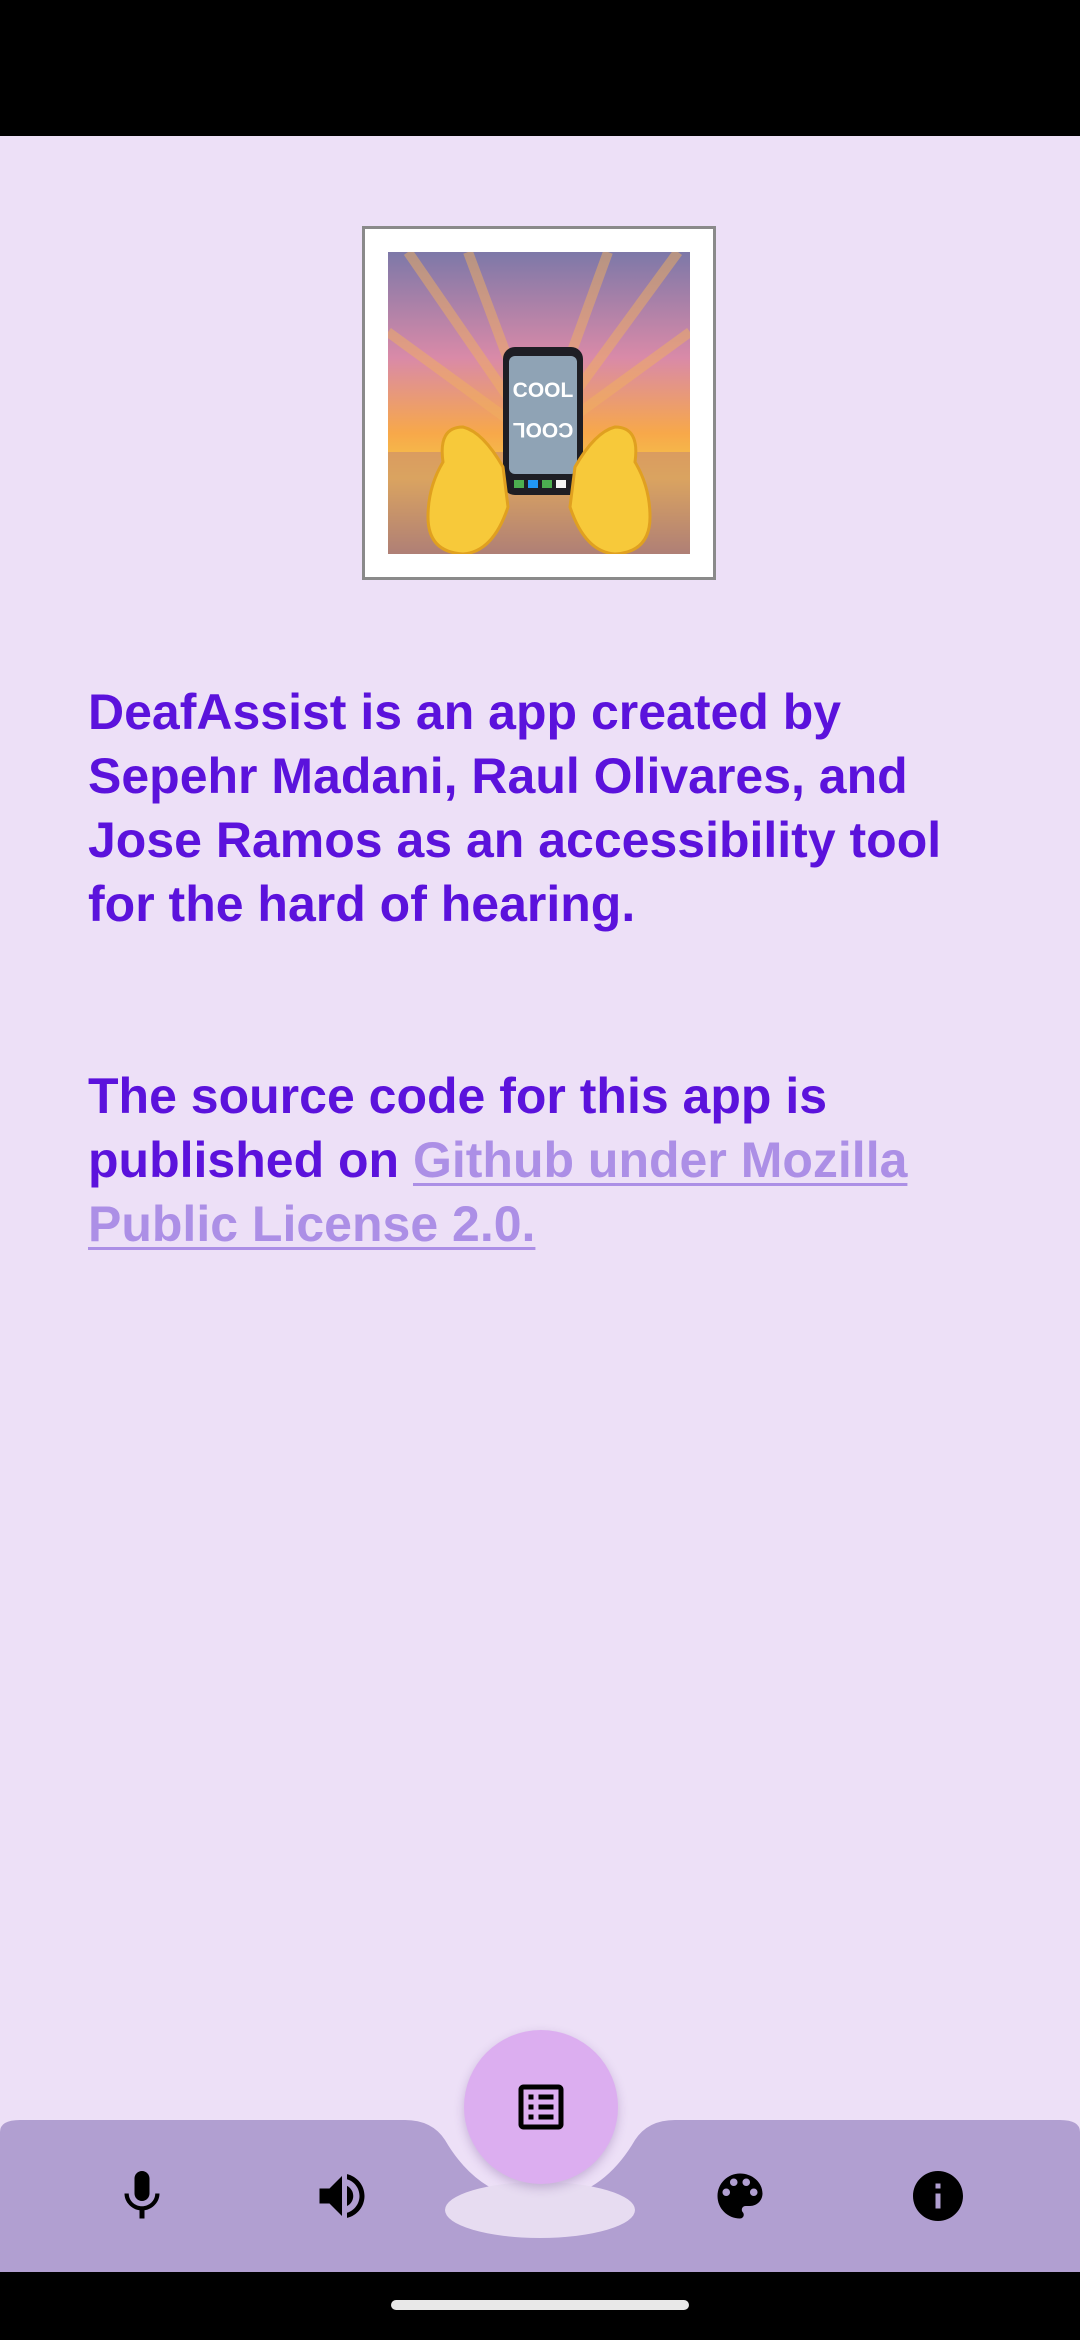 This screenshot has height=2340, width=1080. I want to click on list-icon, so click(541, 2107).